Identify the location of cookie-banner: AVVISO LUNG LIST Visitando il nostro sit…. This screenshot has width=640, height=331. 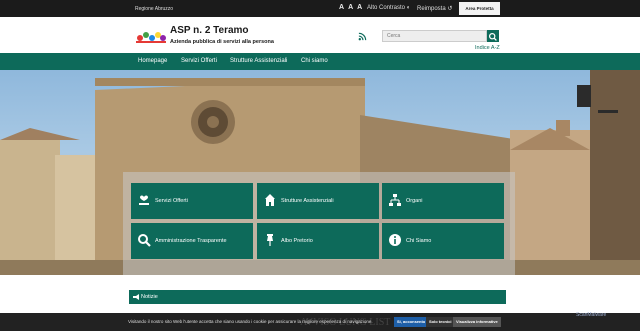
(320, 322).